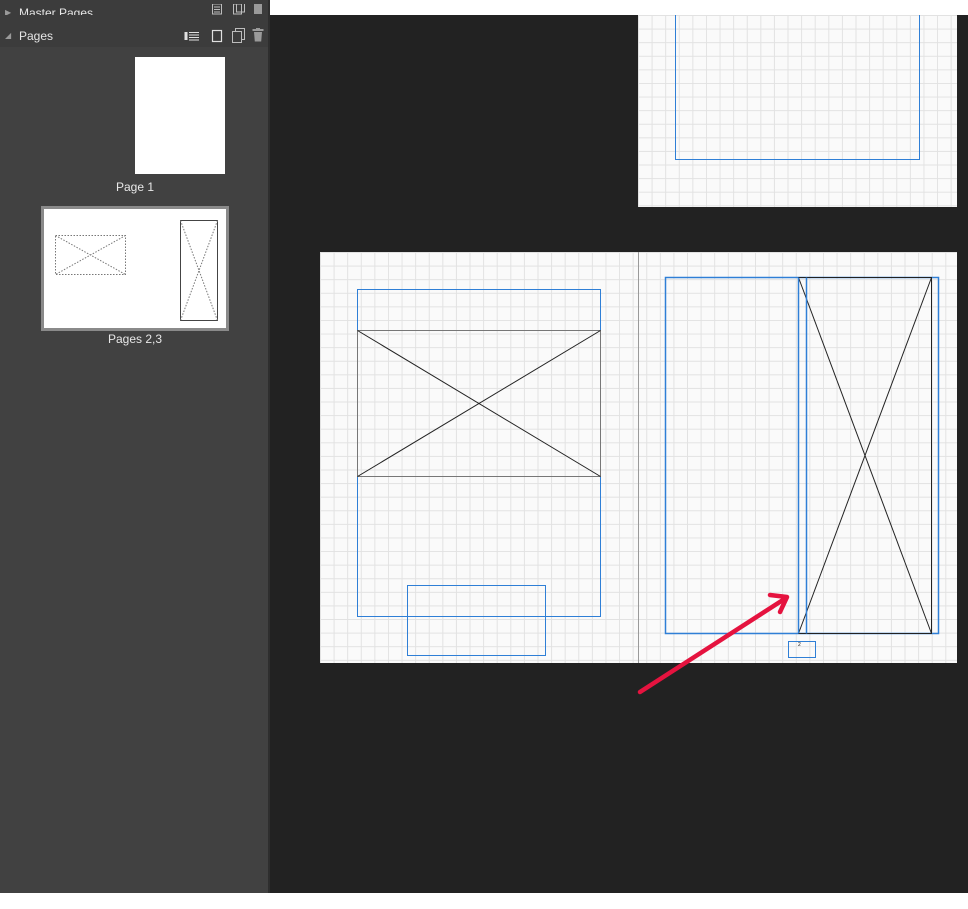 Image resolution: width=968 pixels, height=909 pixels. I want to click on duplicate-page-icon, so click(238, 35).